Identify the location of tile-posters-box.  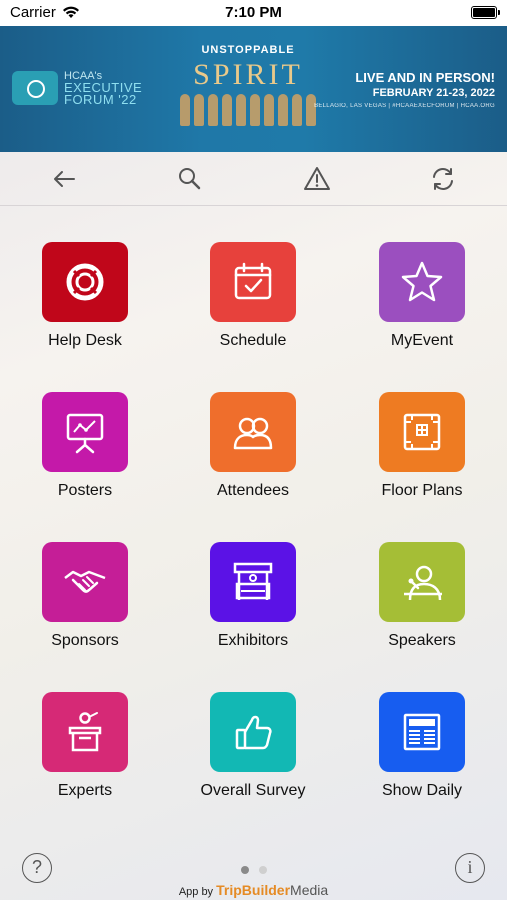
(85, 432).